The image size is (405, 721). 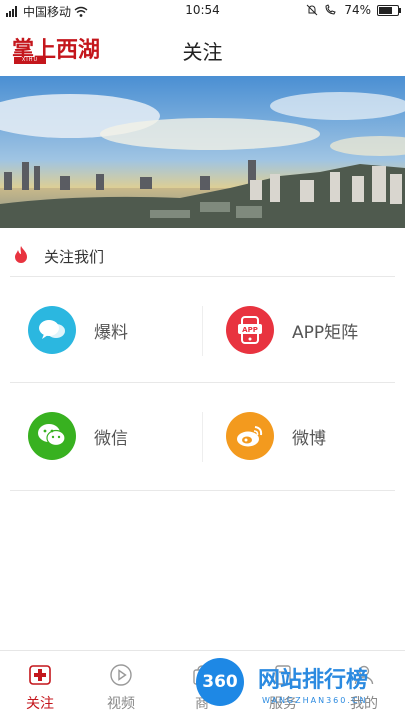 I want to click on app-phone-icon: APP, so click(x=250, y=330).